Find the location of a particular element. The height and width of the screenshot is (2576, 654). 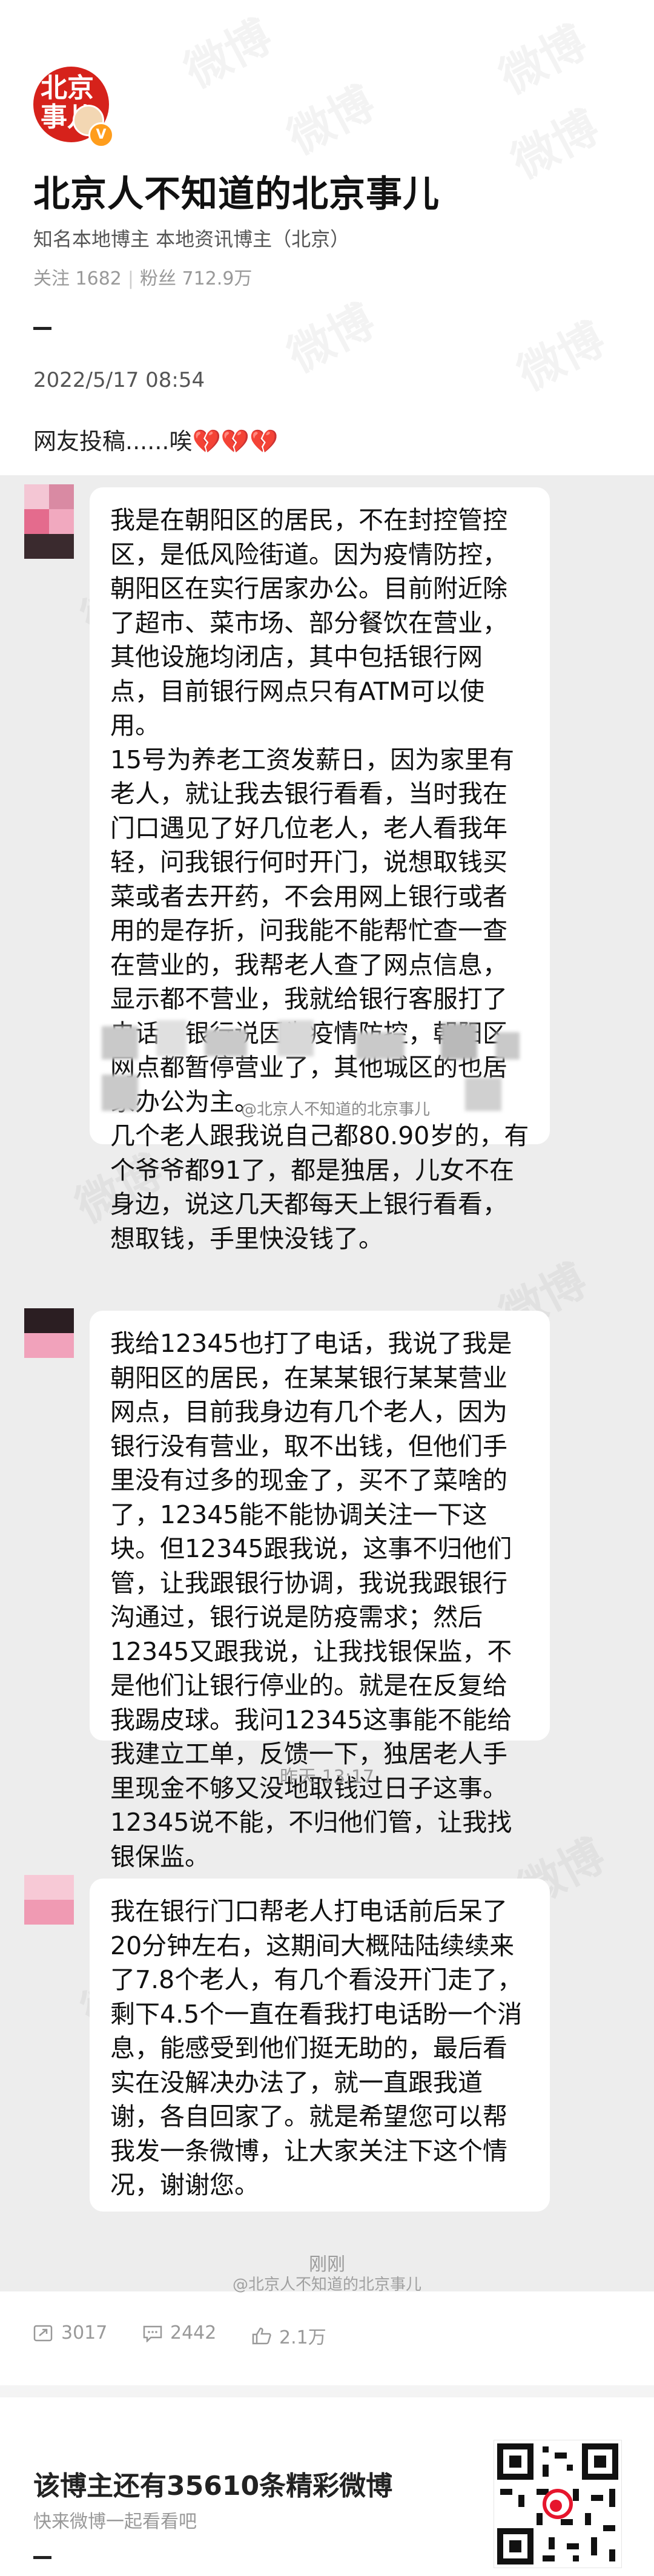

footer-subtitle: 快来微博一起看看吧 is located at coordinates (115, 2521).